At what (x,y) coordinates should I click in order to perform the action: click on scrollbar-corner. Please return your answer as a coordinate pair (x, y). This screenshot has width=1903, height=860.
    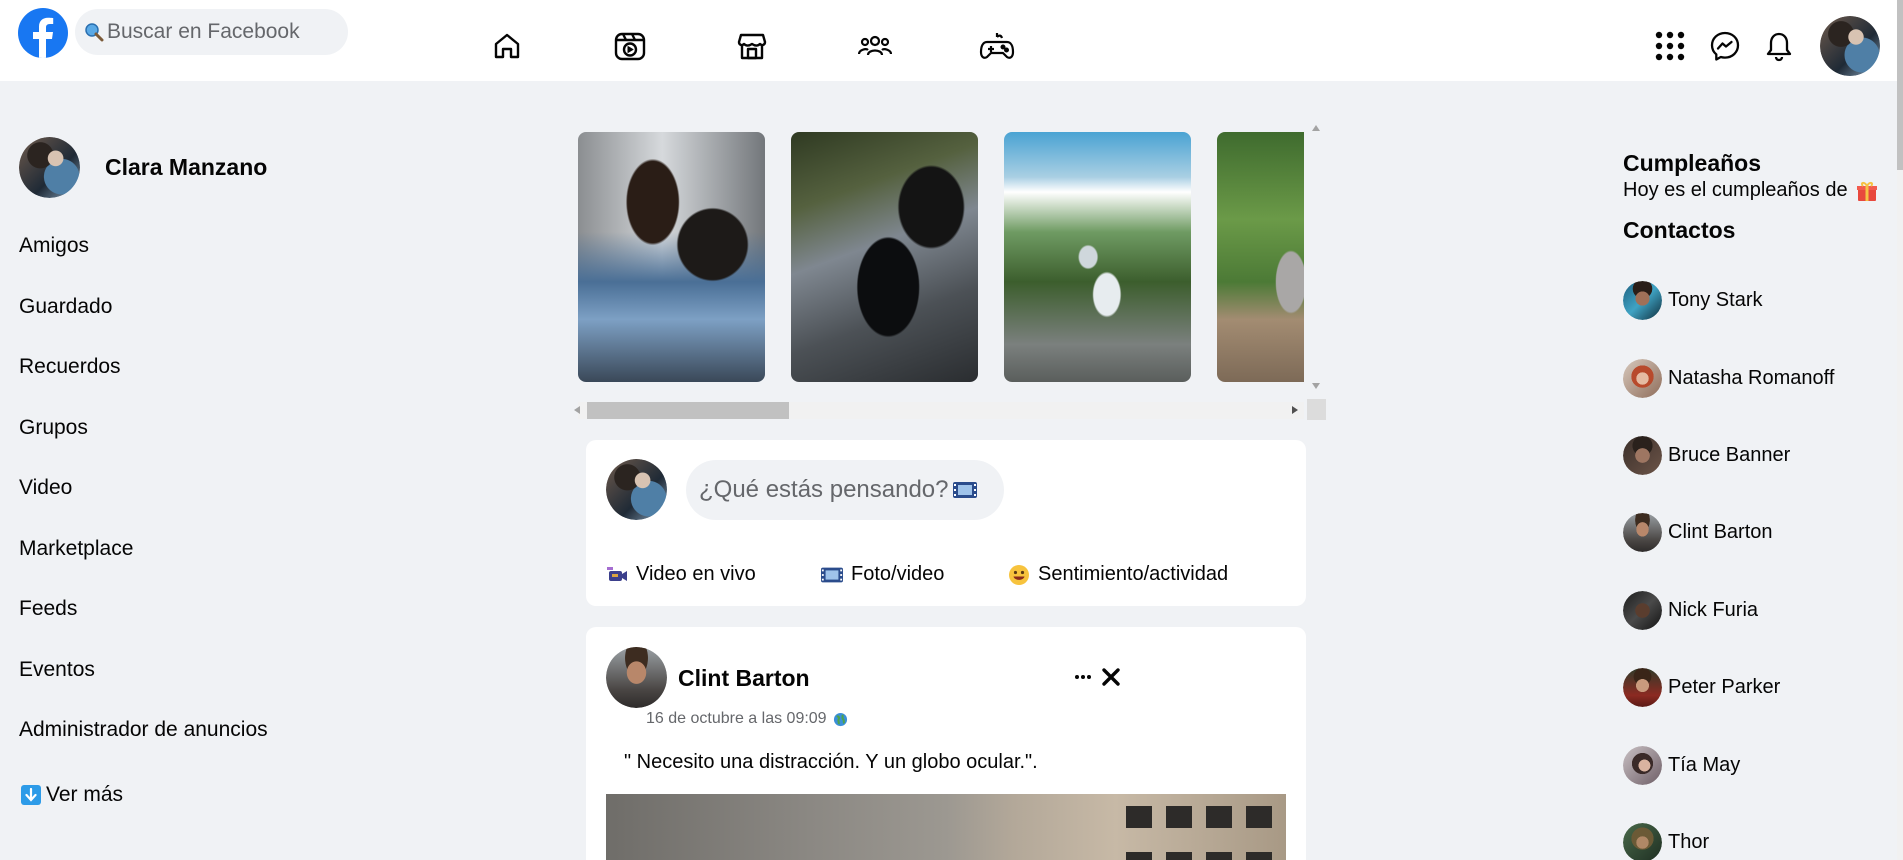
    Looking at the image, I should click on (1316, 409).